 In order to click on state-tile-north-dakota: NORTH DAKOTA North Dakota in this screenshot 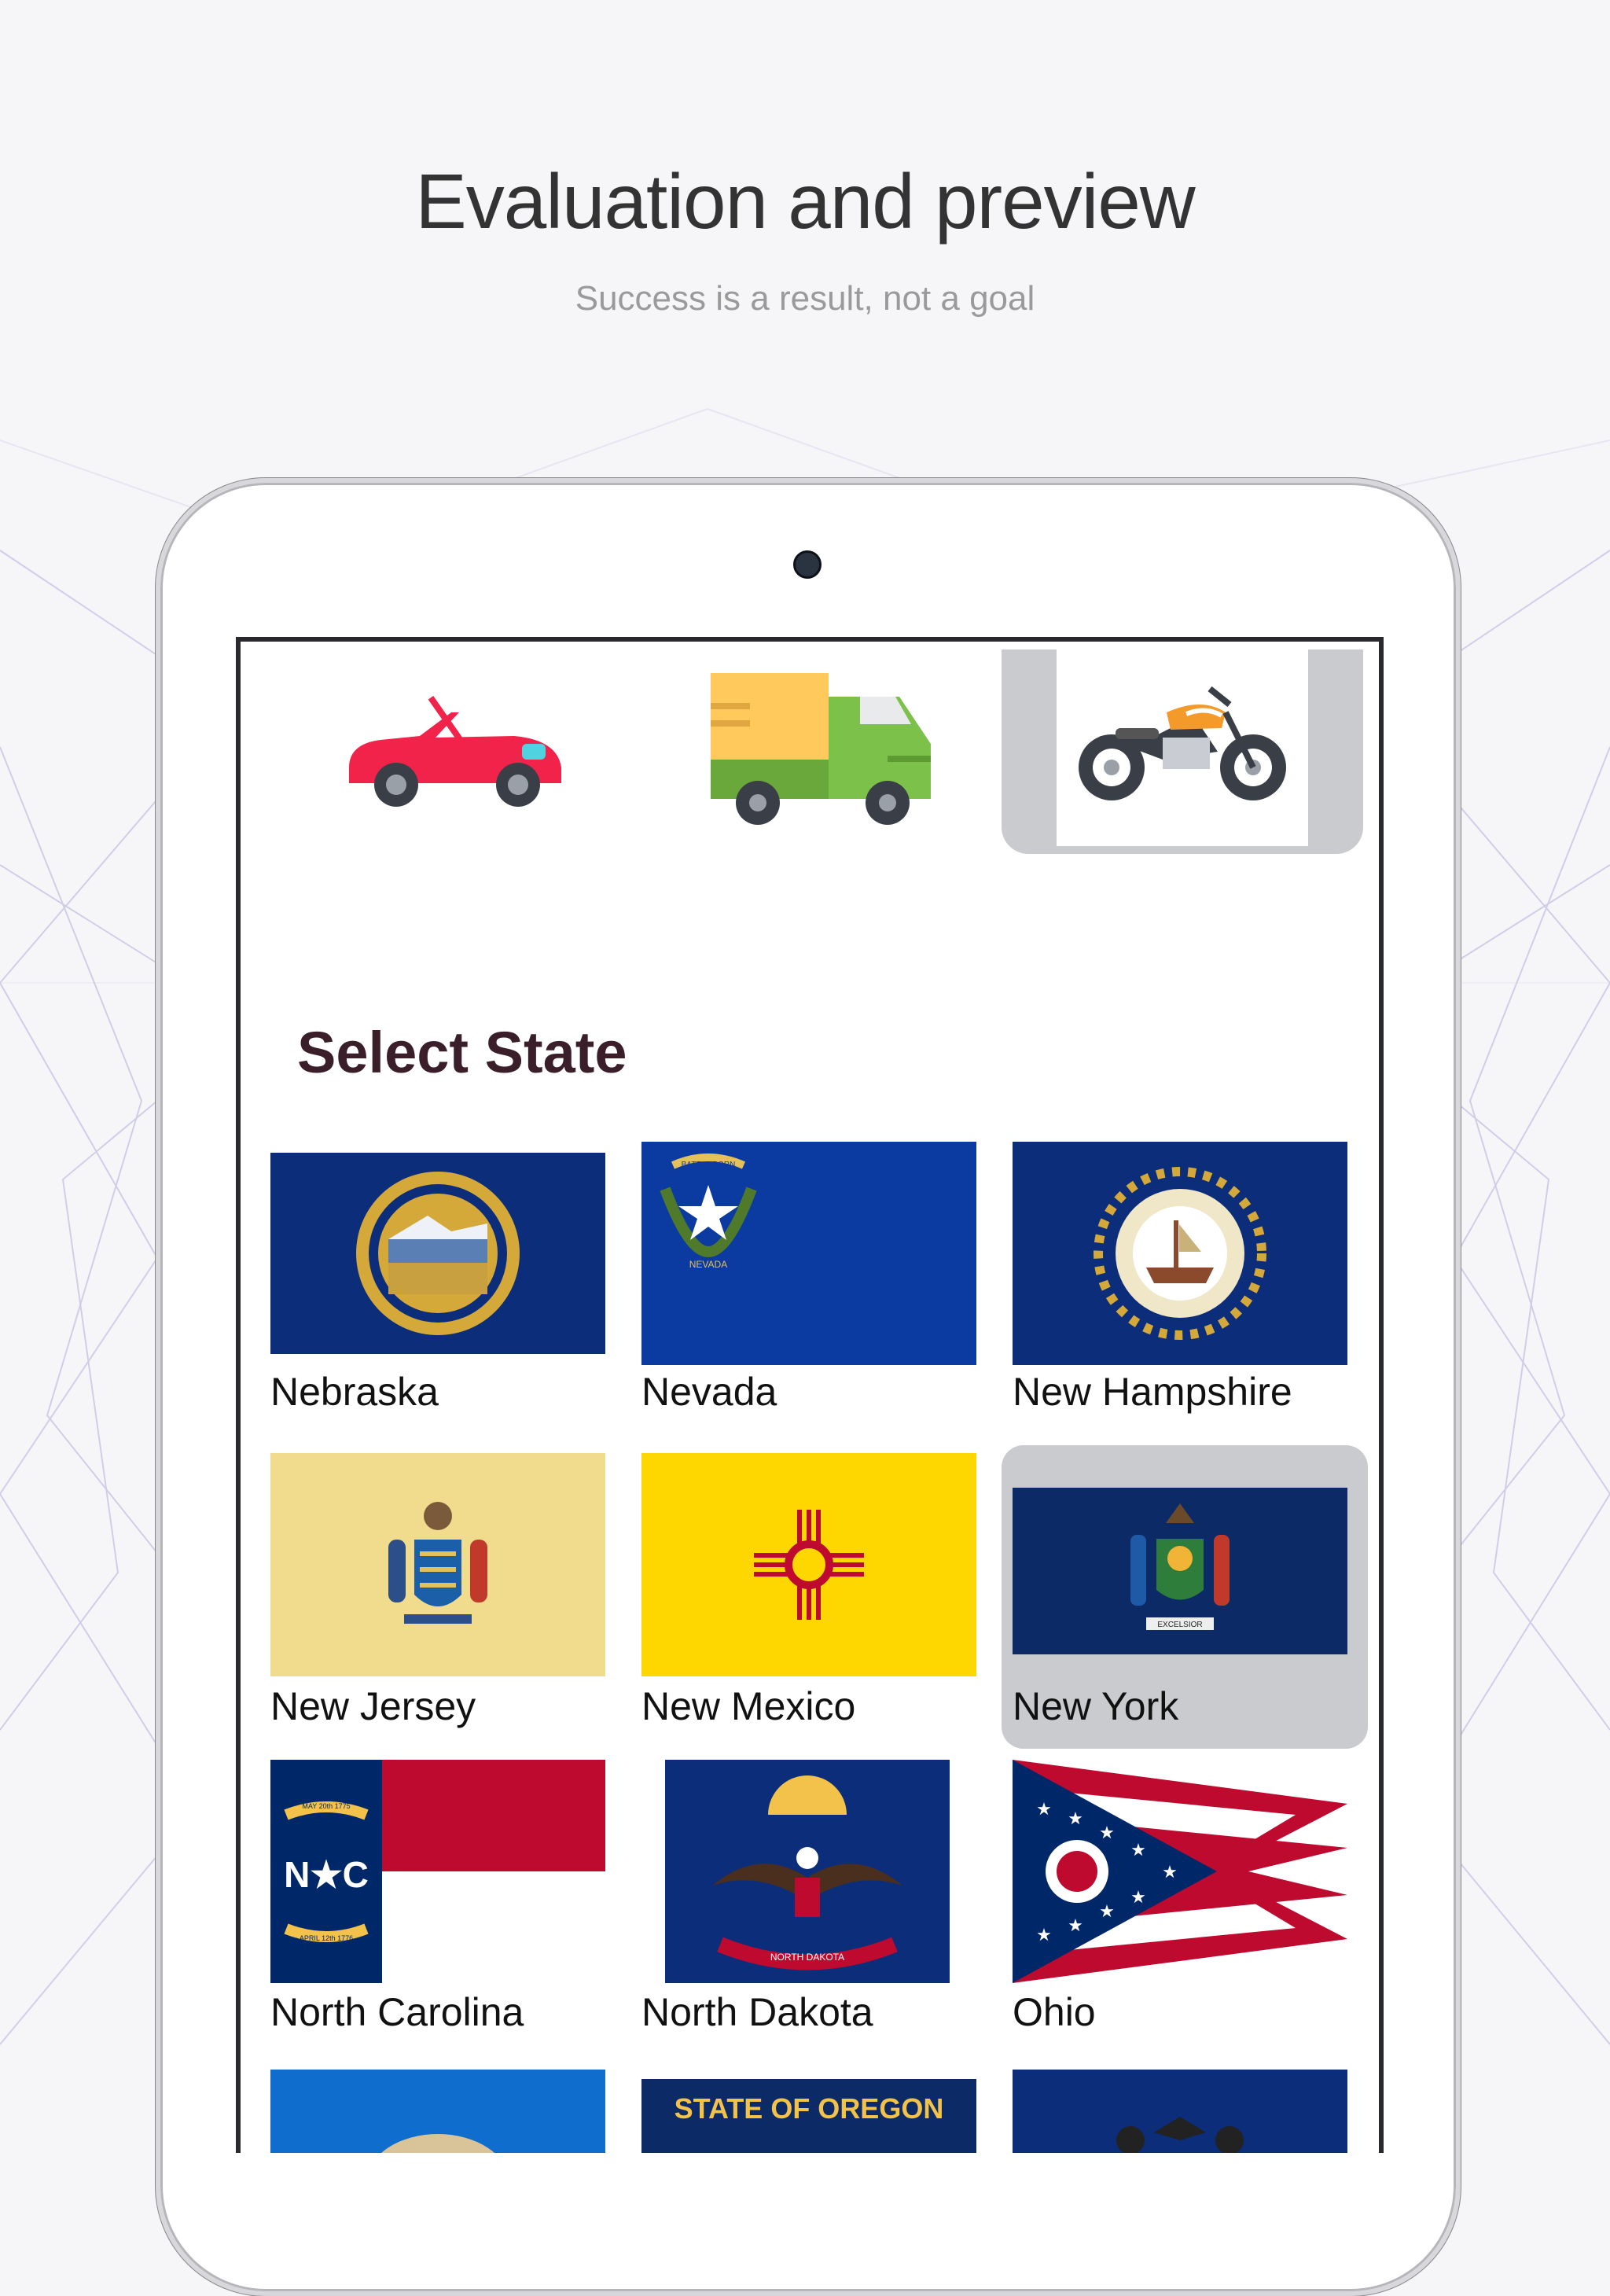, I will do `click(822, 1909)`.